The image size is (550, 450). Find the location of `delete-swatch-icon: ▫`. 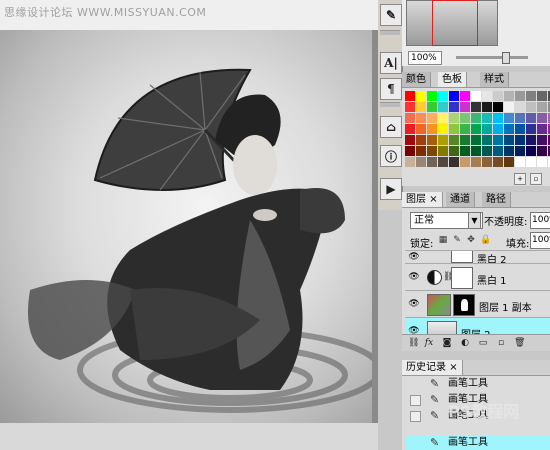

delete-swatch-icon: ▫ is located at coordinates (536, 179).